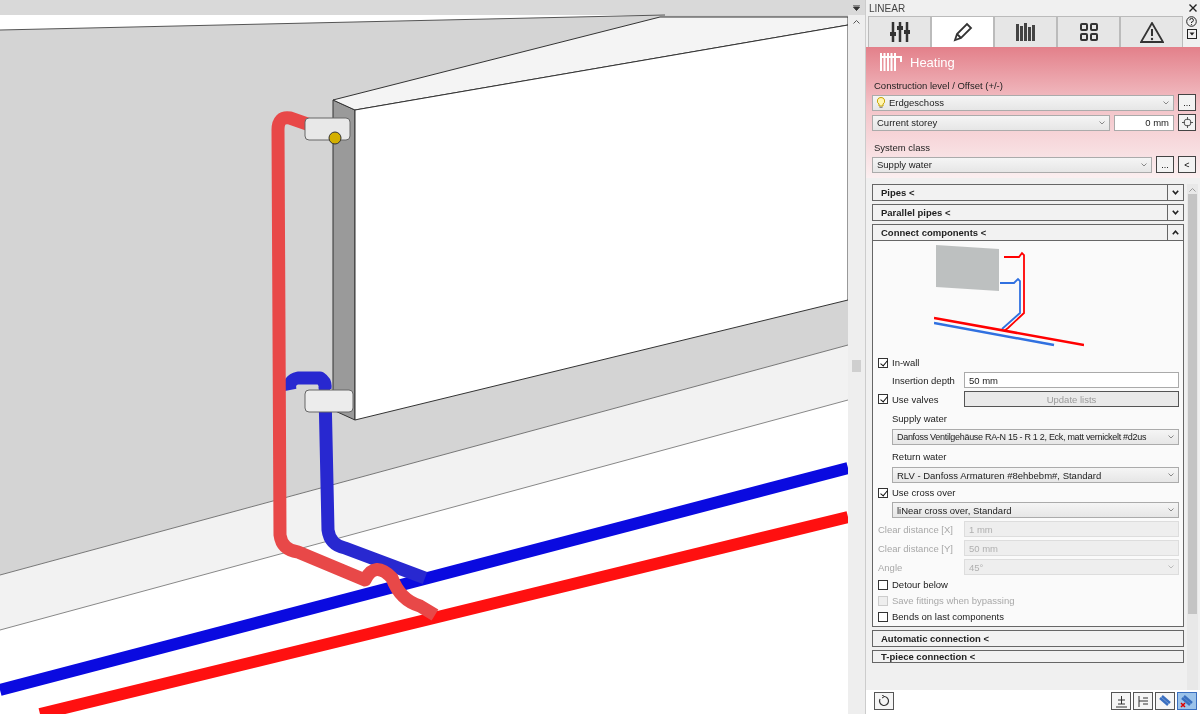 Image resolution: width=1200 pixels, height=714 pixels. I want to click on pipe-delete-icon, so click(1187, 701).